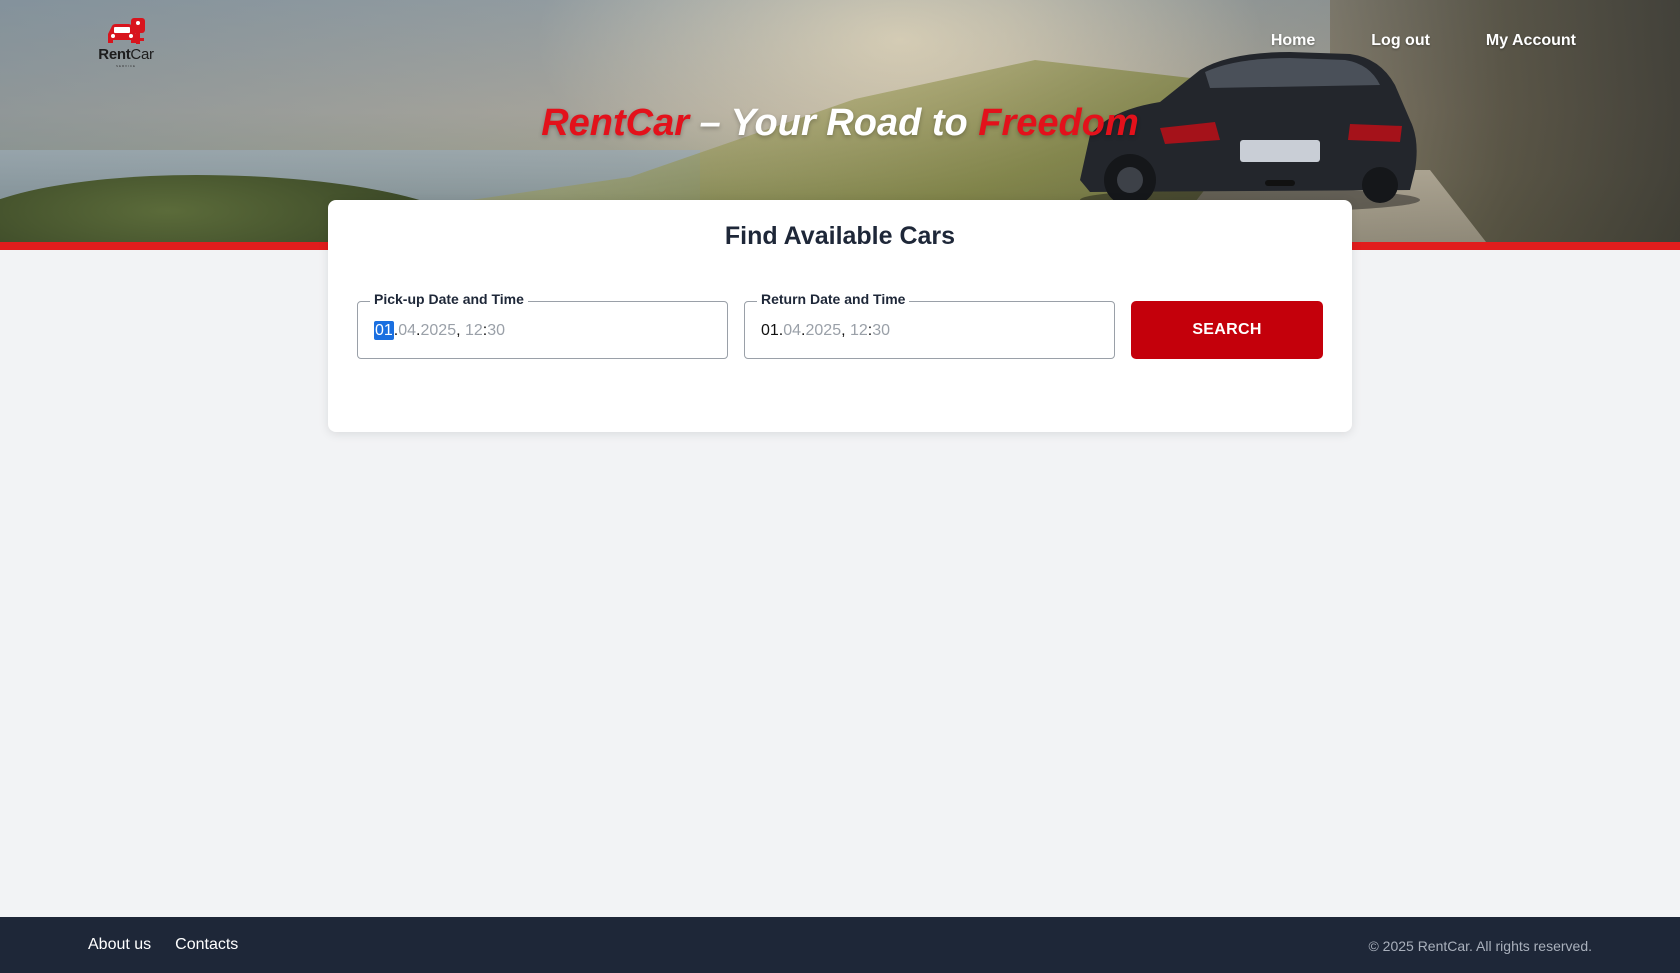 The width and height of the screenshot is (1680, 973). What do you see at coordinates (792, 330) in the screenshot?
I see `return-month-segment: 04` at bounding box center [792, 330].